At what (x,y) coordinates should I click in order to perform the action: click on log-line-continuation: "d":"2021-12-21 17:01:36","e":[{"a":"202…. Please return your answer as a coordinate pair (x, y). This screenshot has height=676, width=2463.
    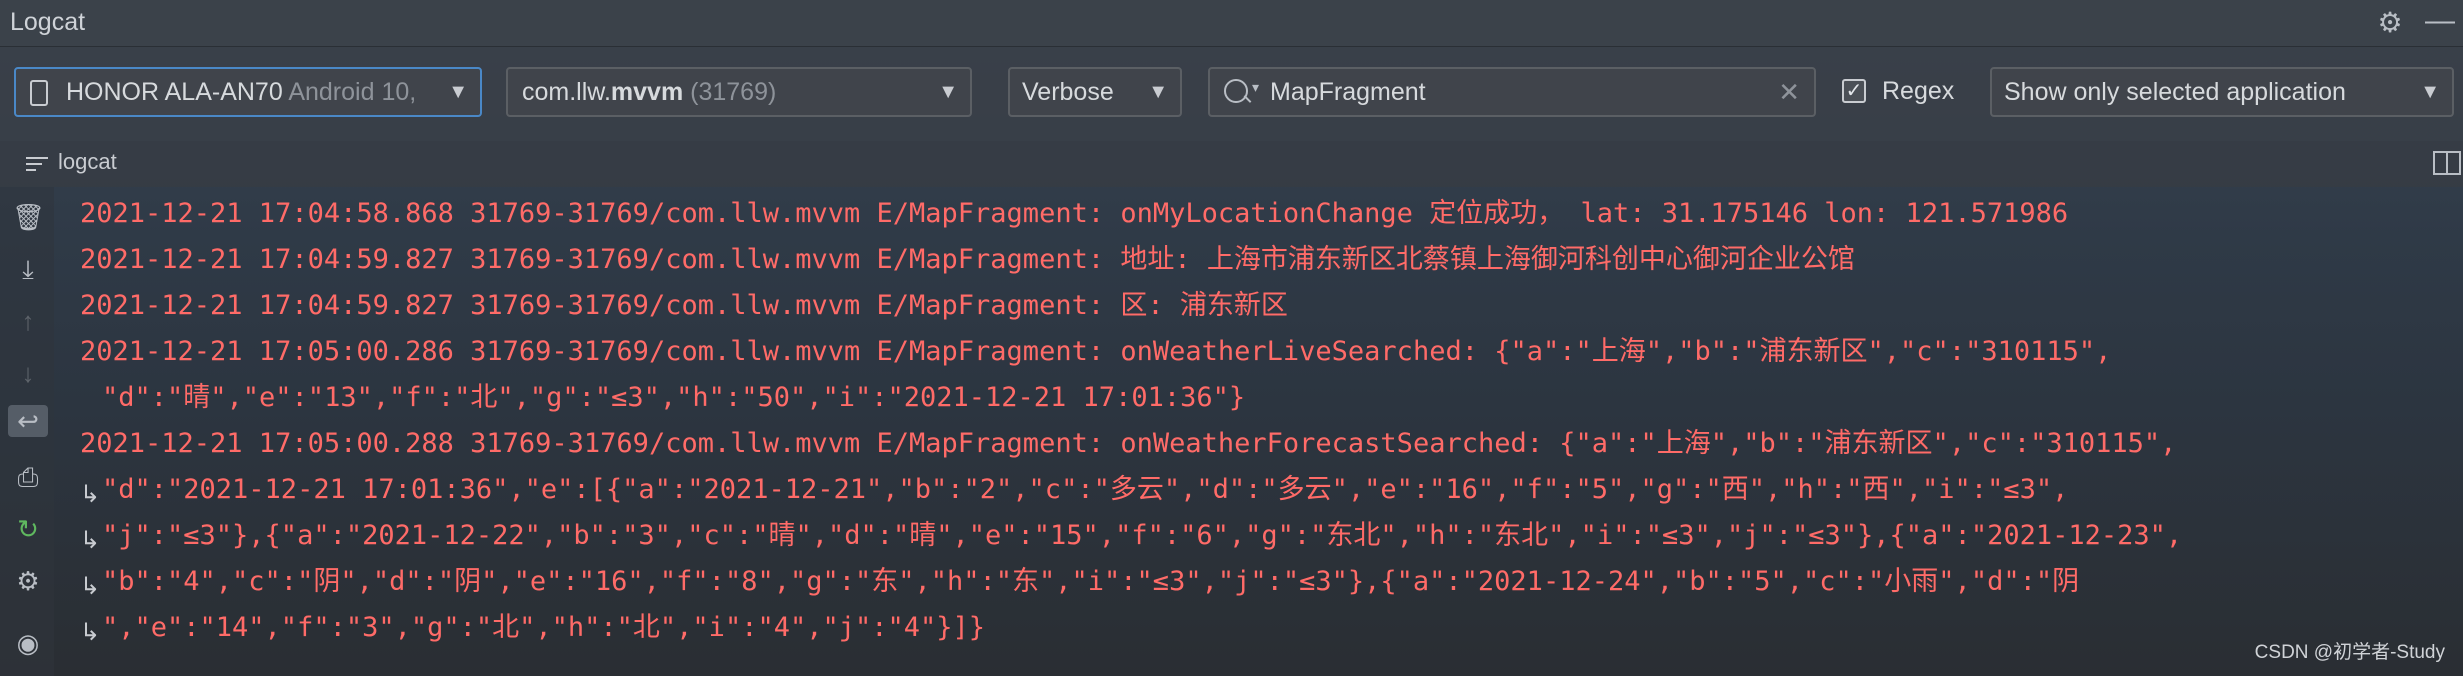
    Looking at the image, I should click on (1085, 489).